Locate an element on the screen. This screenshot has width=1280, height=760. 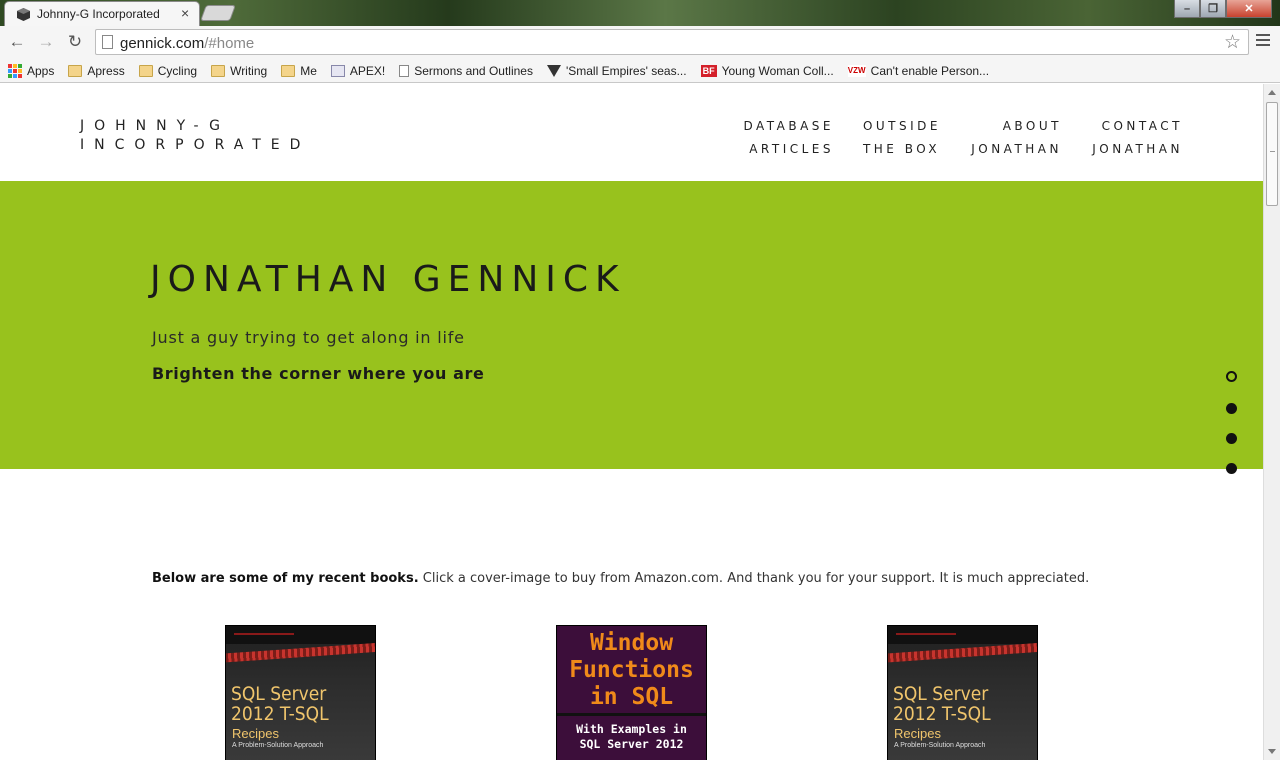
scroll-down-arrow-icon is located at coordinates (1272, 751).